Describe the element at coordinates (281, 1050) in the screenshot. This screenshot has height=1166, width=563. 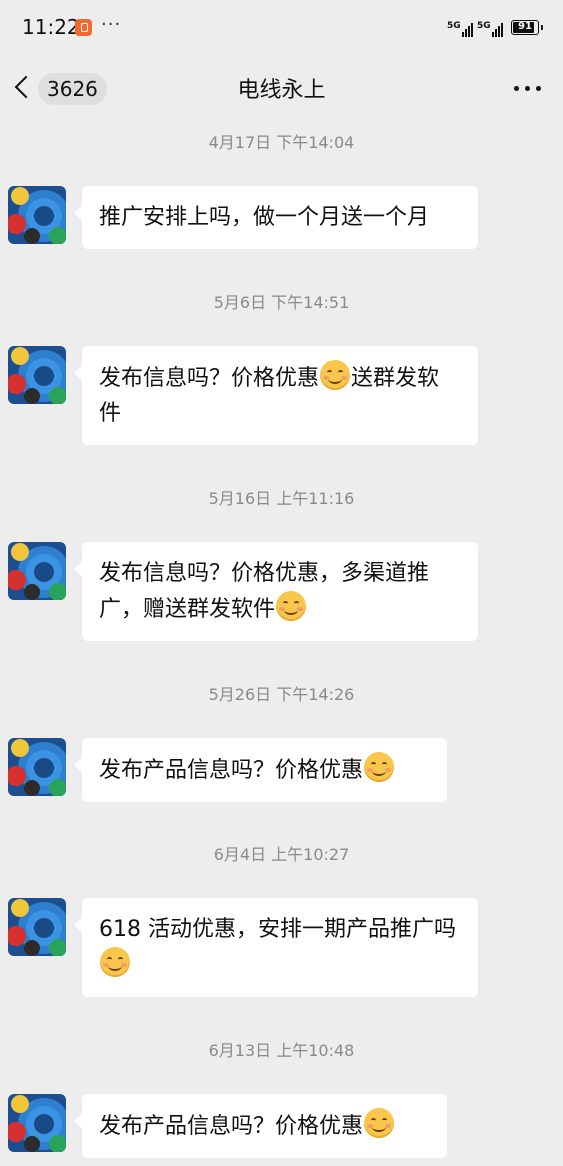
I see `message-timestamp: 6月13日 上午10:48` at that location.